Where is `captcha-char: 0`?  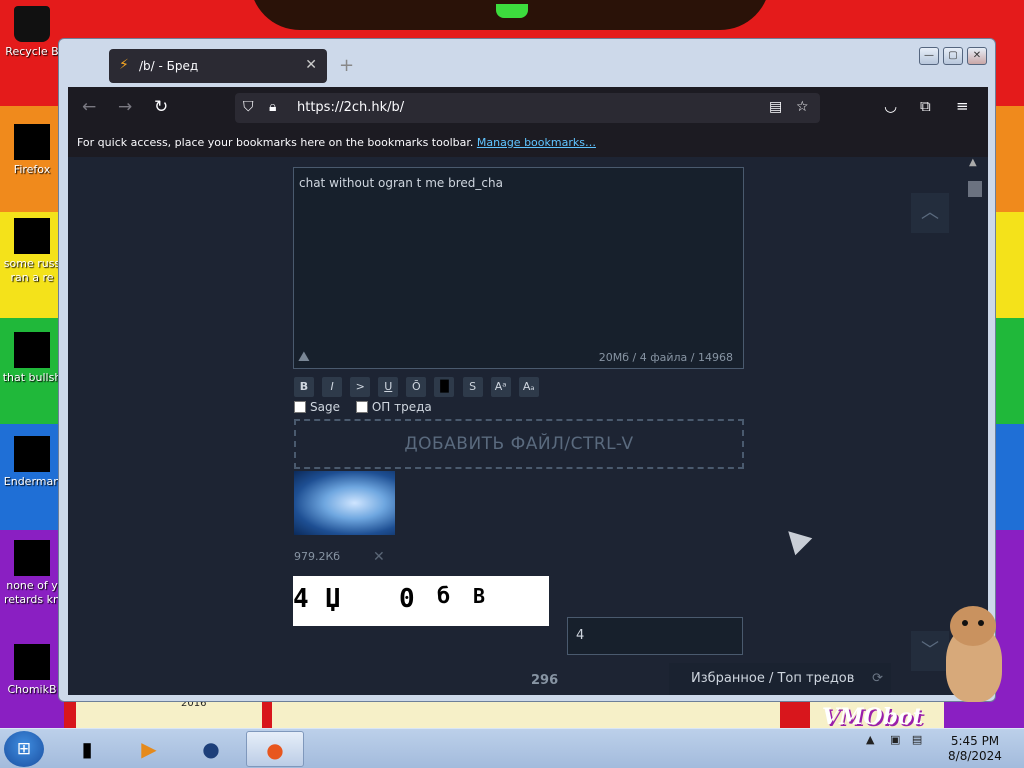
captcha-char: 0 is located at coordinates (407, 599).